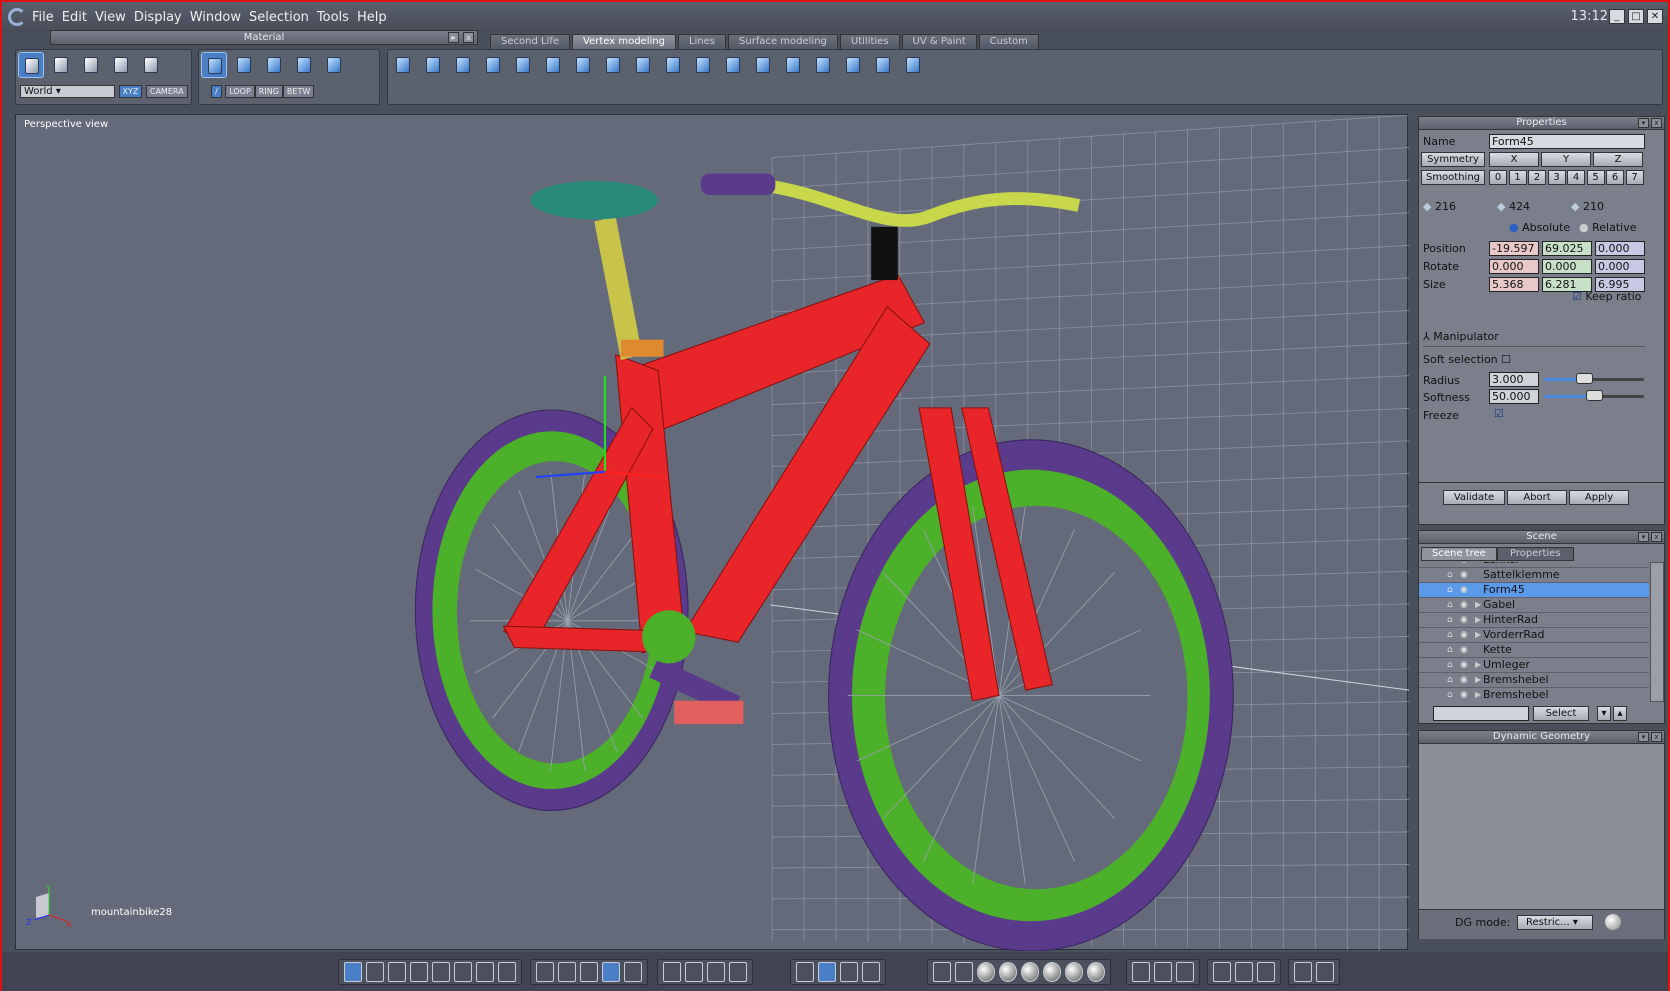  Describe the element at coordinates (1620, 284) in the screenshot. I see `size-z-field: 6.995` at that location.